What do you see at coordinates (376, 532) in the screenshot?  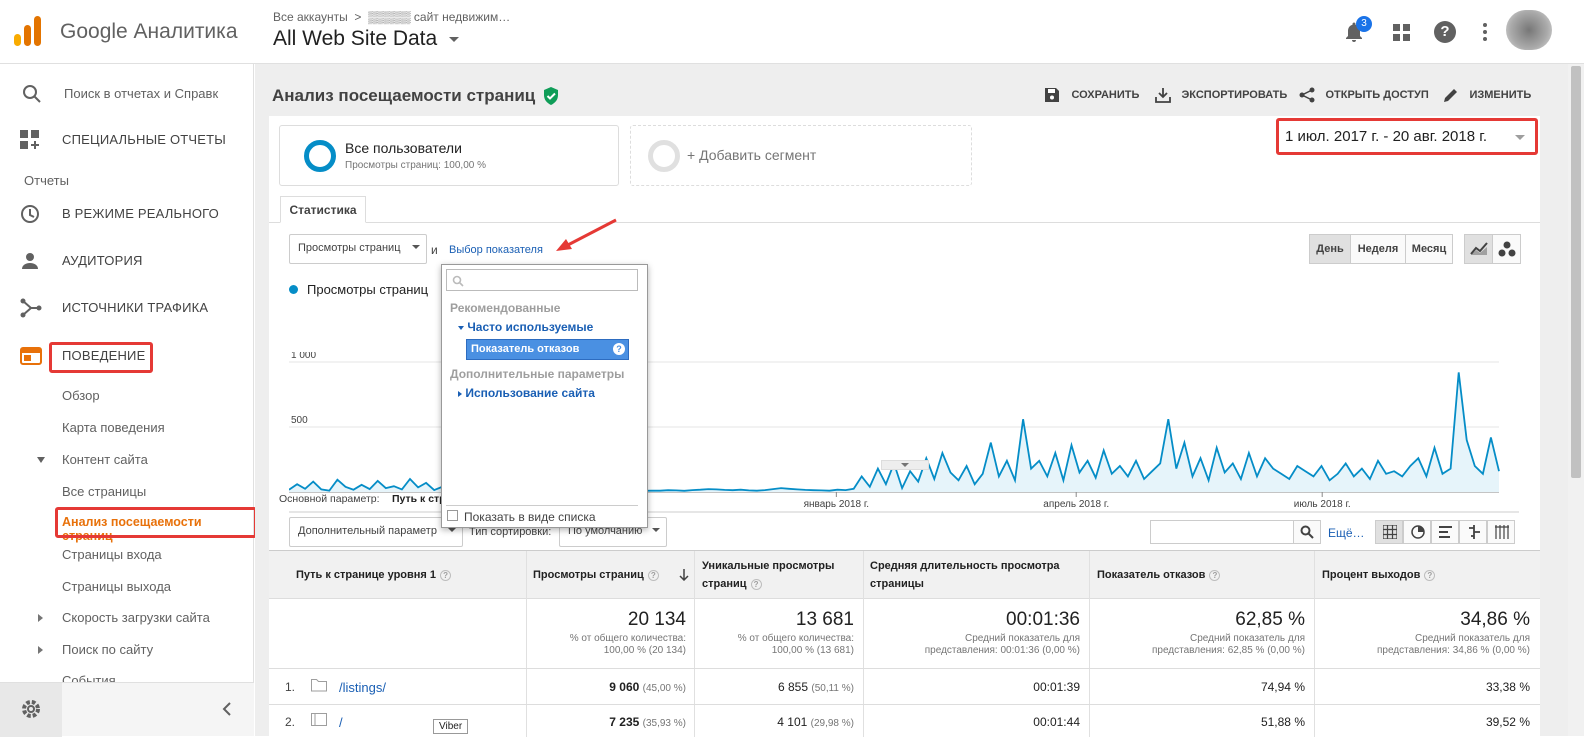 I see `secondary-dimension-select: Дополнительный параметр` at bounding box center [376, 532].